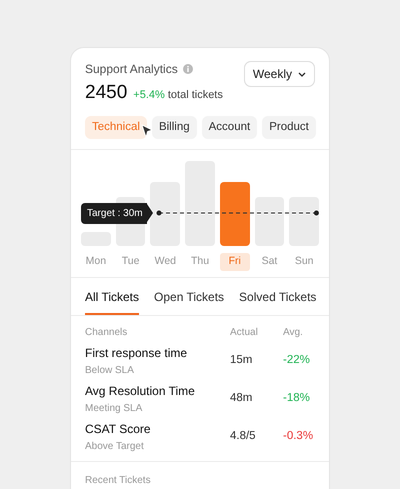  Describe the element at coordinates (297, 398) in the screenshot. I see `avg-change: -18%` at that location.